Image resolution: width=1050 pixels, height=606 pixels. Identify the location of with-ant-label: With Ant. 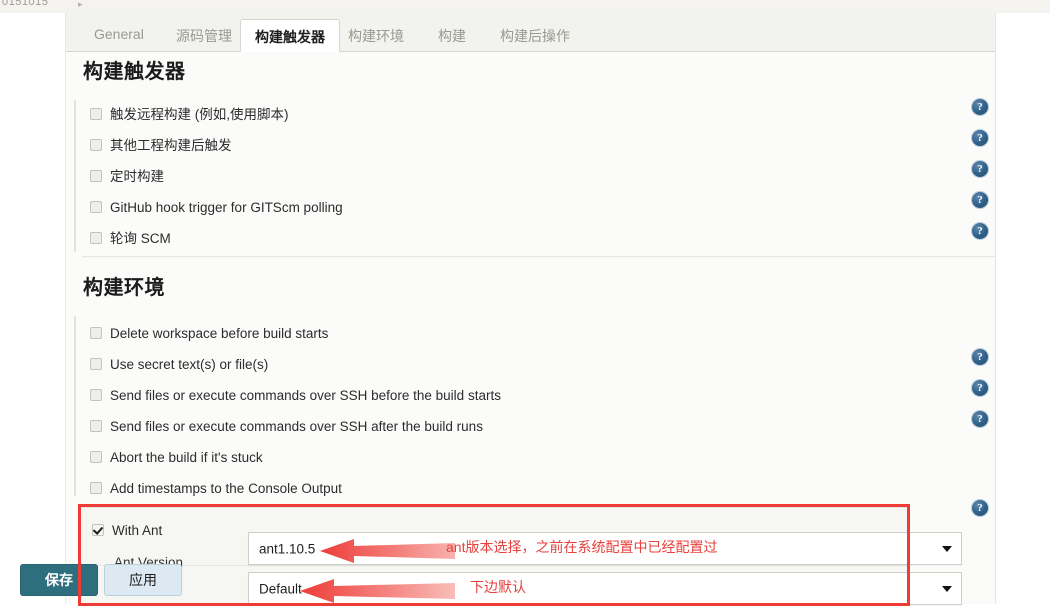
(137, 530).